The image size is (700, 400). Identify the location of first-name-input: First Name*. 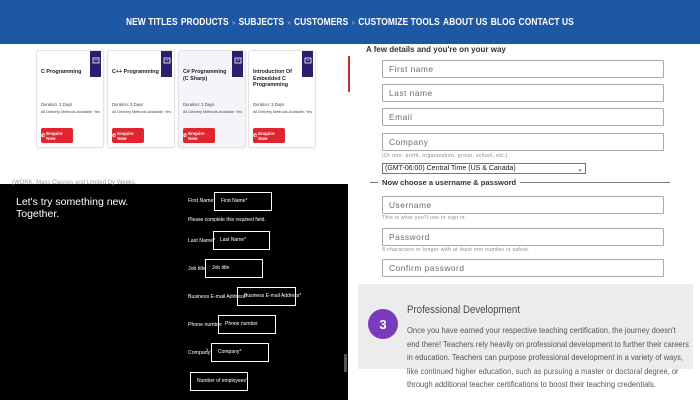
(243, 201).